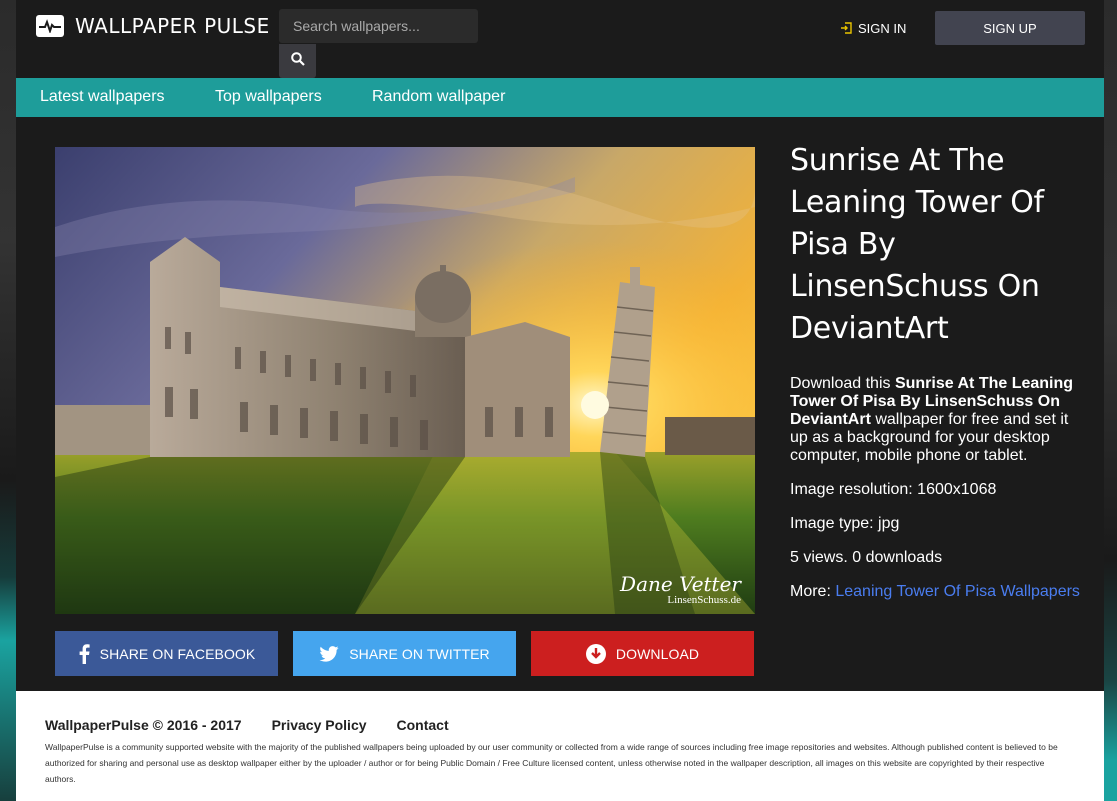 This screenshot has height=801, width=1117. Describe the element at coordinates (842, 383) in the screenshot. I see `desc-prefix: Download this` at that location.